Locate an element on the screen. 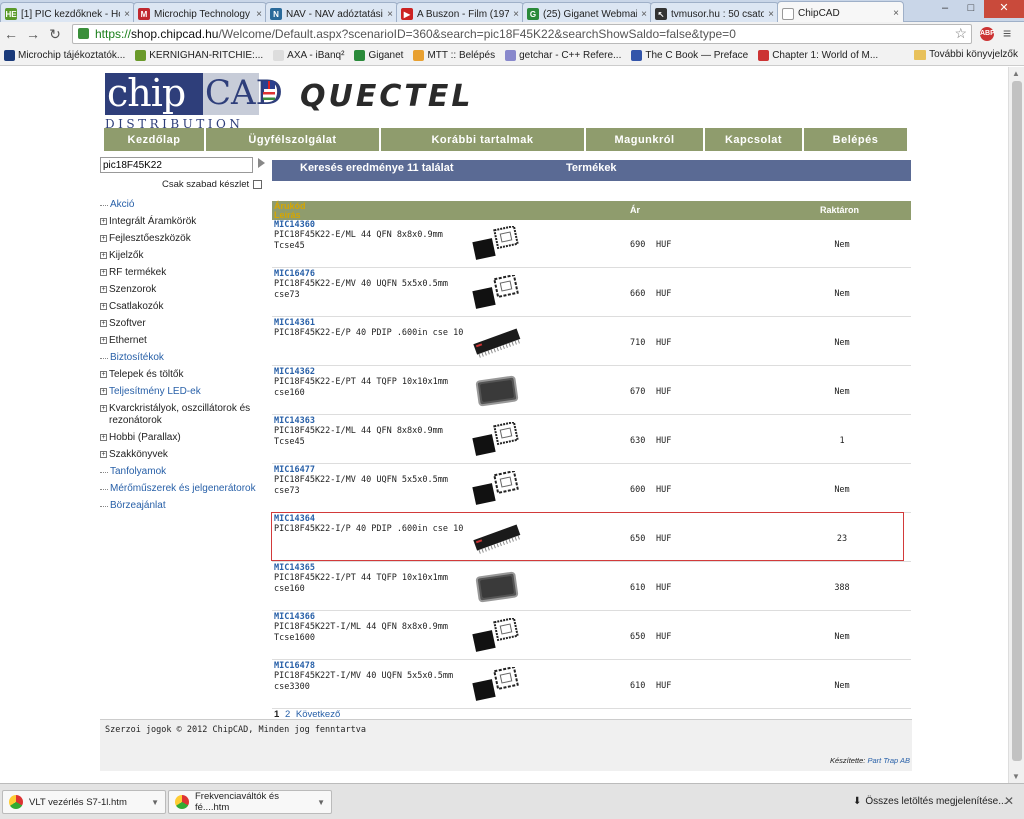 The image size is (1024, 819). nav-item: Magunkról is located at coordinates (644, 139).